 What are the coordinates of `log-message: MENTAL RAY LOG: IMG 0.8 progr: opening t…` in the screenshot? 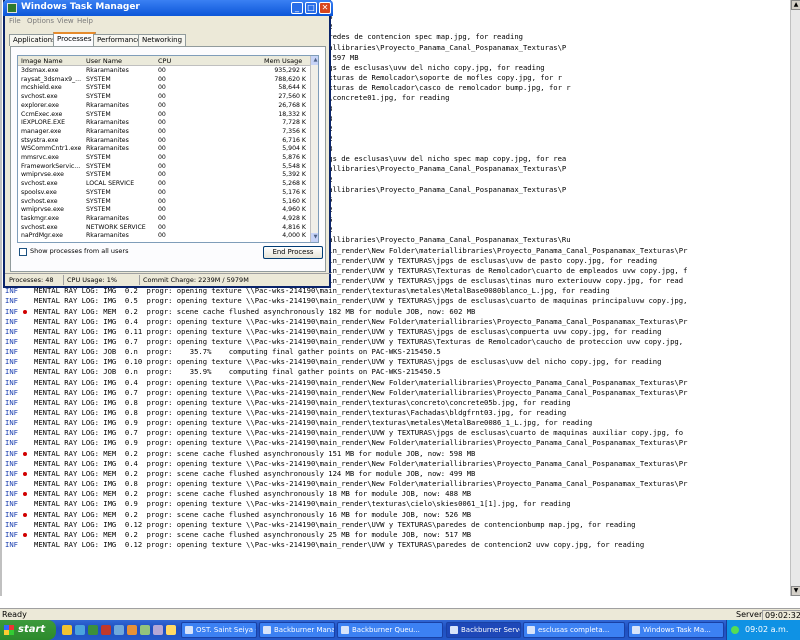 It's located at (361, 484).